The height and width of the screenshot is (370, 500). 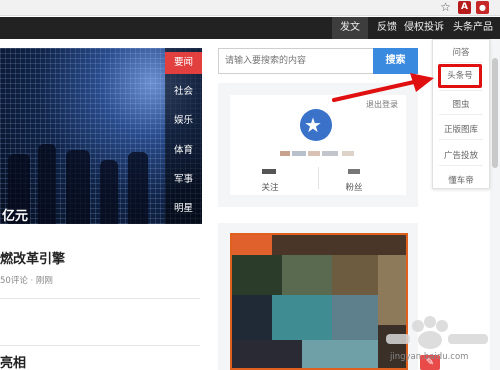 I want to click on nav-products-menu: 头条产品, so click(x=473, y=28).